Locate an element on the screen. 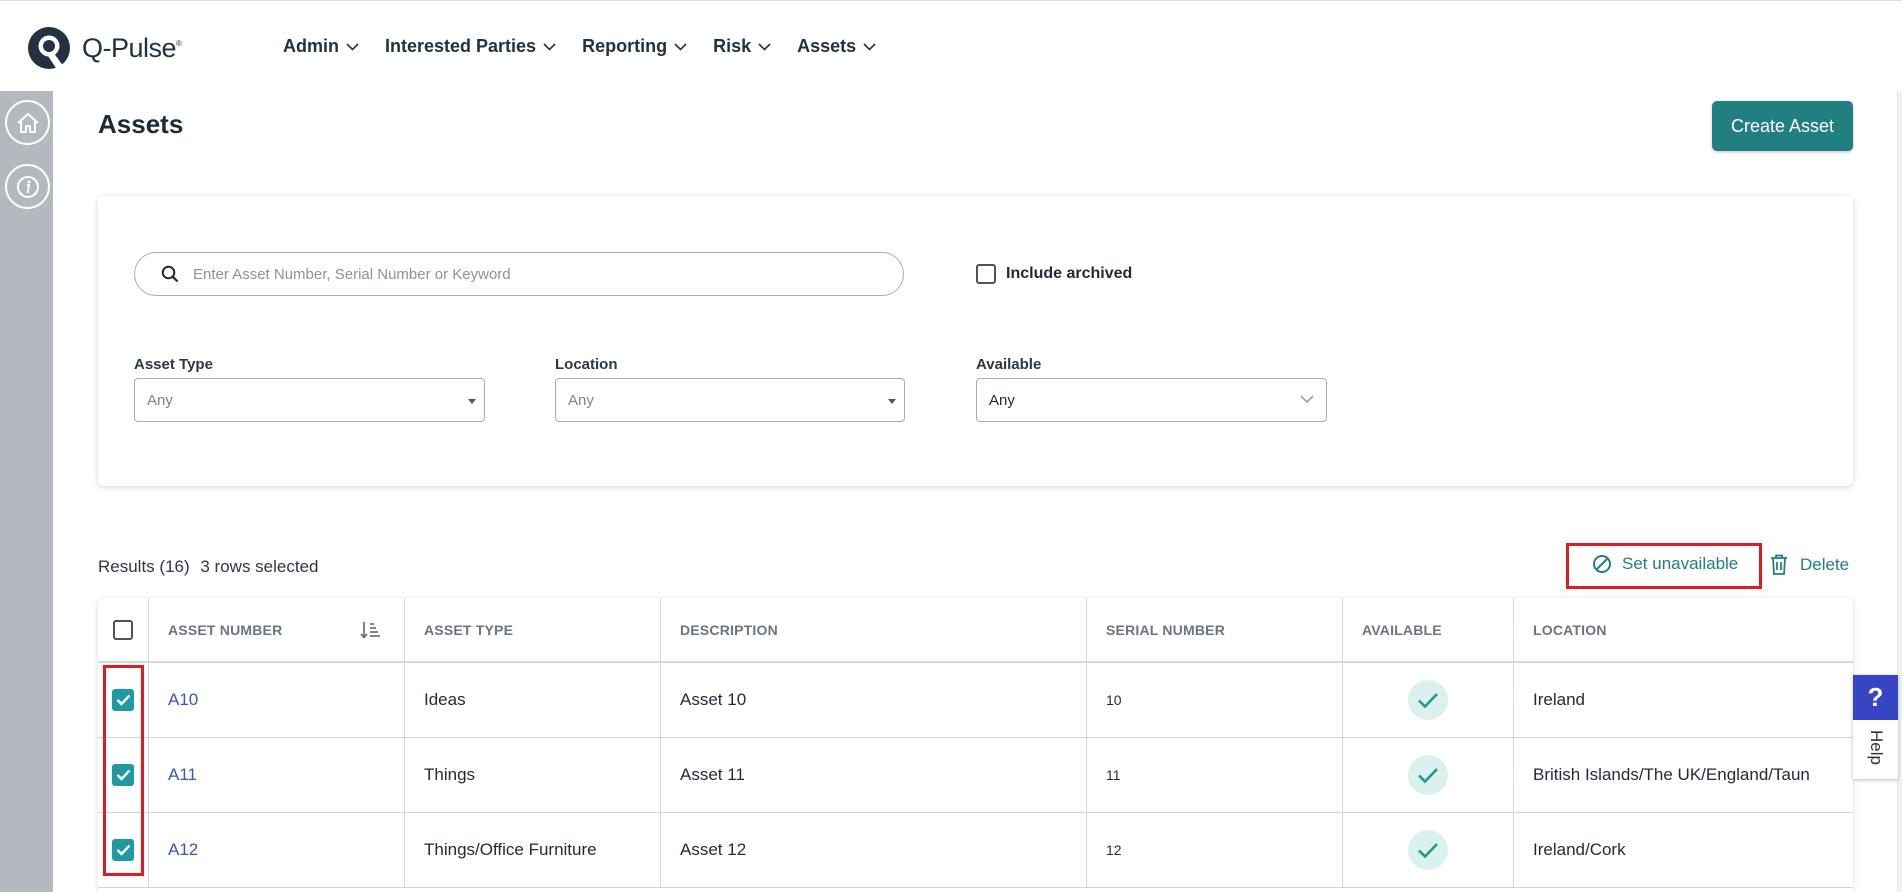 The width and height of the screenshot is (1902, 892). nav-risk: Risk is located at coordinates (742, 46).